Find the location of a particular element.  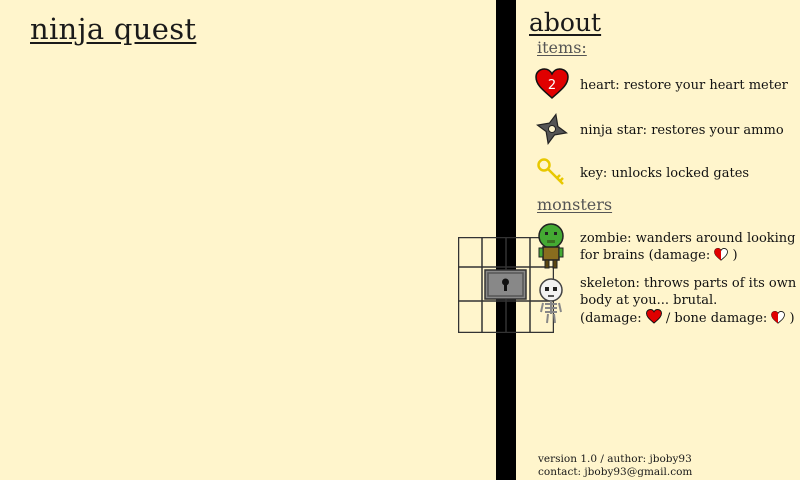

bone-damage-label: / bone damage: is located at coordinates (716, 318).